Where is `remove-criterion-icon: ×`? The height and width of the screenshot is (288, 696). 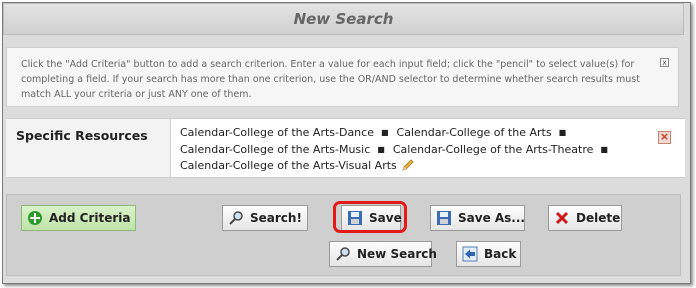
remove-criterion-icon: × is located at coordinates (664, 137).